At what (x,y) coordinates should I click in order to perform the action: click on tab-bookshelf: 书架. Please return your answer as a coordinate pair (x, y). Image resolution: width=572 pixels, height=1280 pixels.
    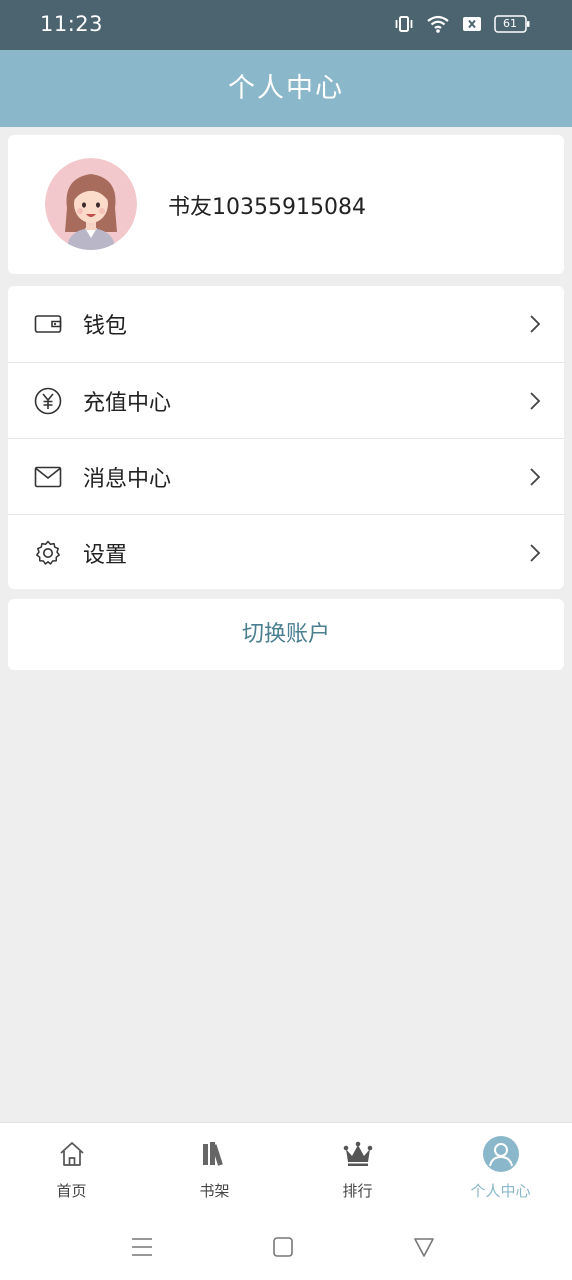
    Looking at the image, I should click on (214, 1169).